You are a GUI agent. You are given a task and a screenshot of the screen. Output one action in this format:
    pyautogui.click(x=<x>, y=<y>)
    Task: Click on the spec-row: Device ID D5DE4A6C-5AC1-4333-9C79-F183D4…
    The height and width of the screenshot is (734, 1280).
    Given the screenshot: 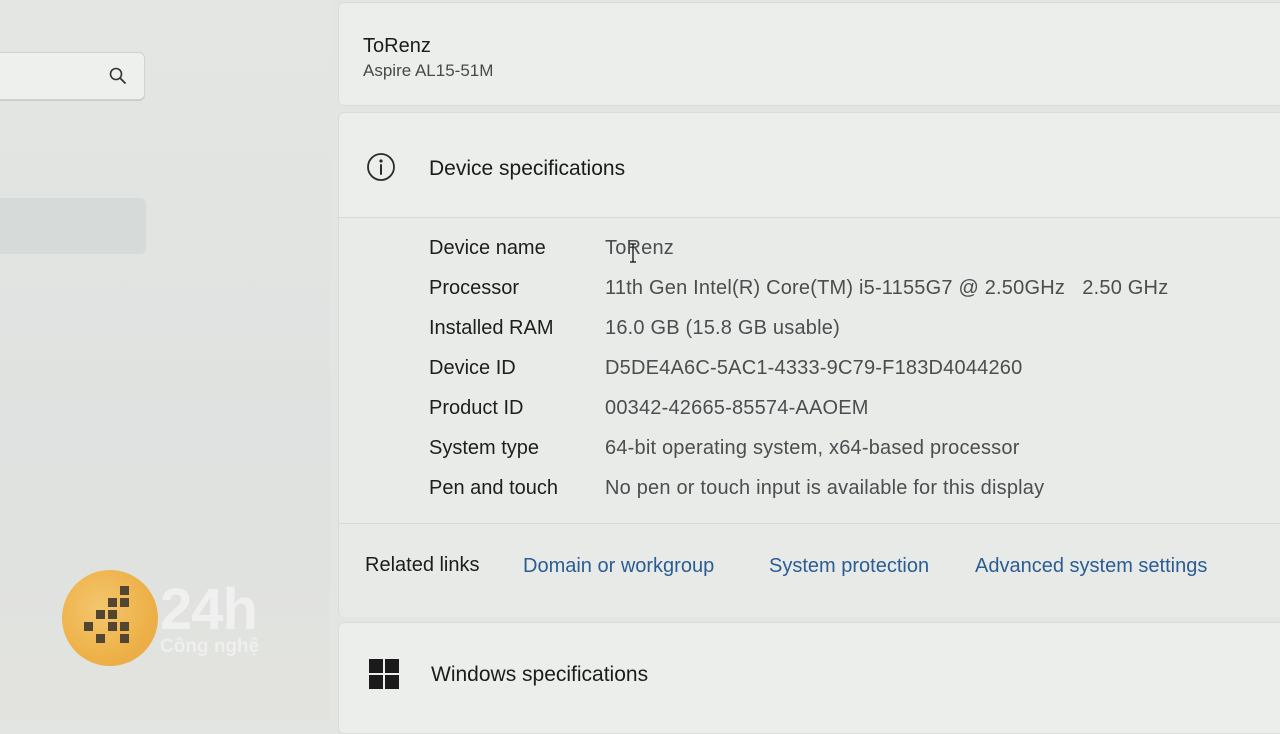 What is the action you would take?
    pyautogui.click(x=839, y=375)
    